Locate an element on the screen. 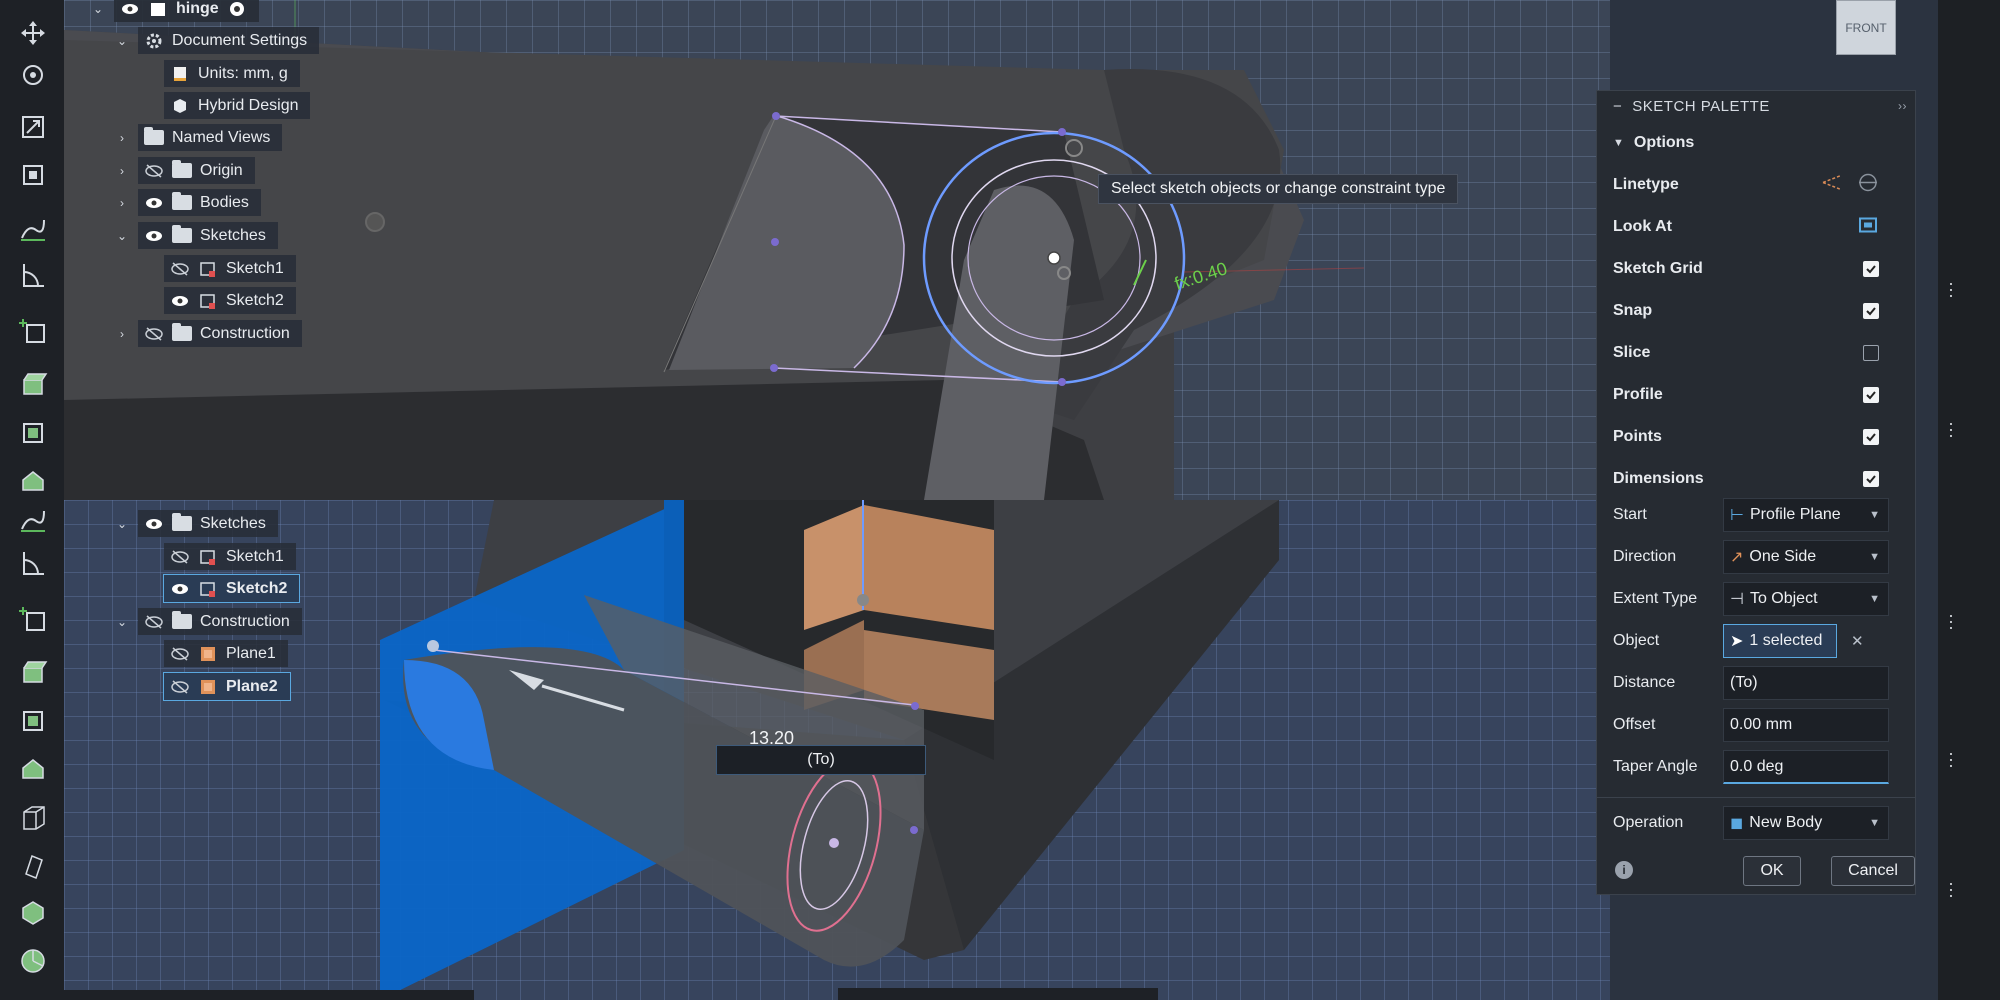 Image resolution: width=2000 pixels, height=1000 pixels. info-icon: i is located at coordinates (1624, 870).